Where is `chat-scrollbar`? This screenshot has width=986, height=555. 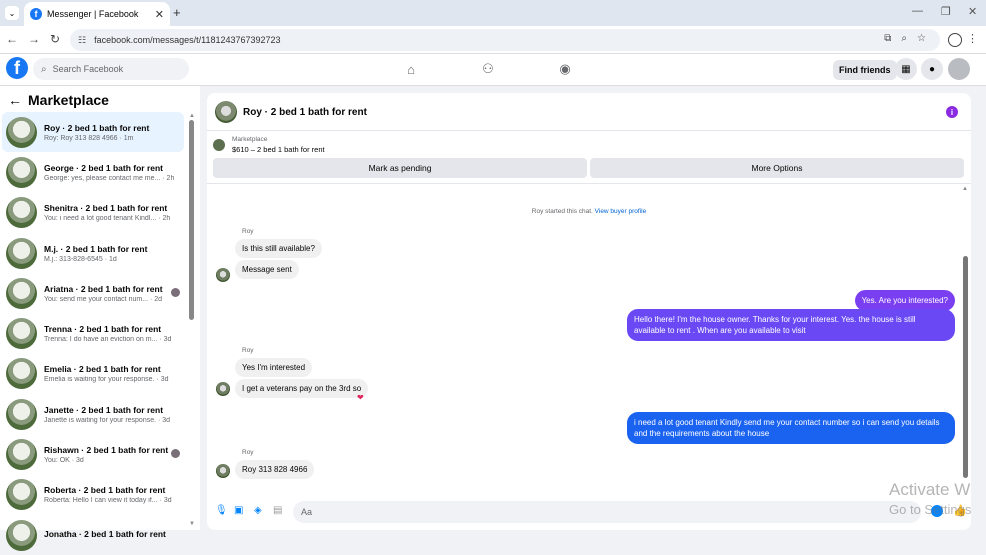
chat-scrollbar is located at coordinates (965, 367).